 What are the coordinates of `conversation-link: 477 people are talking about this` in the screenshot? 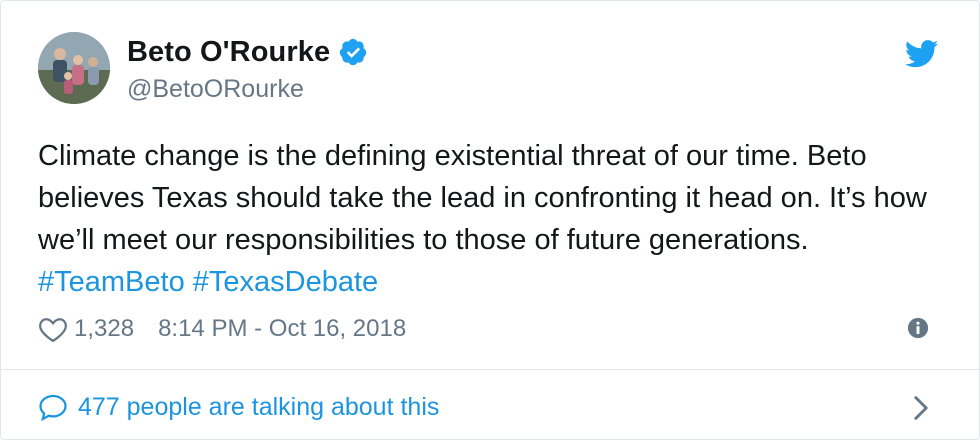 It's located at (483, 407).